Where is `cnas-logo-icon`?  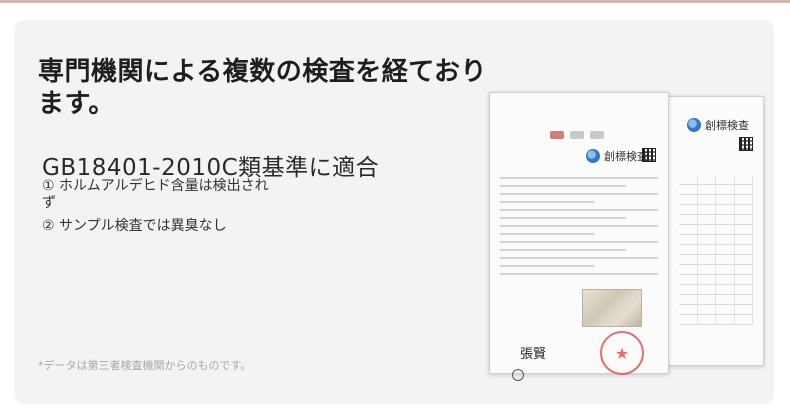 cnas-logo-icon is located at coordinates (577, 135).